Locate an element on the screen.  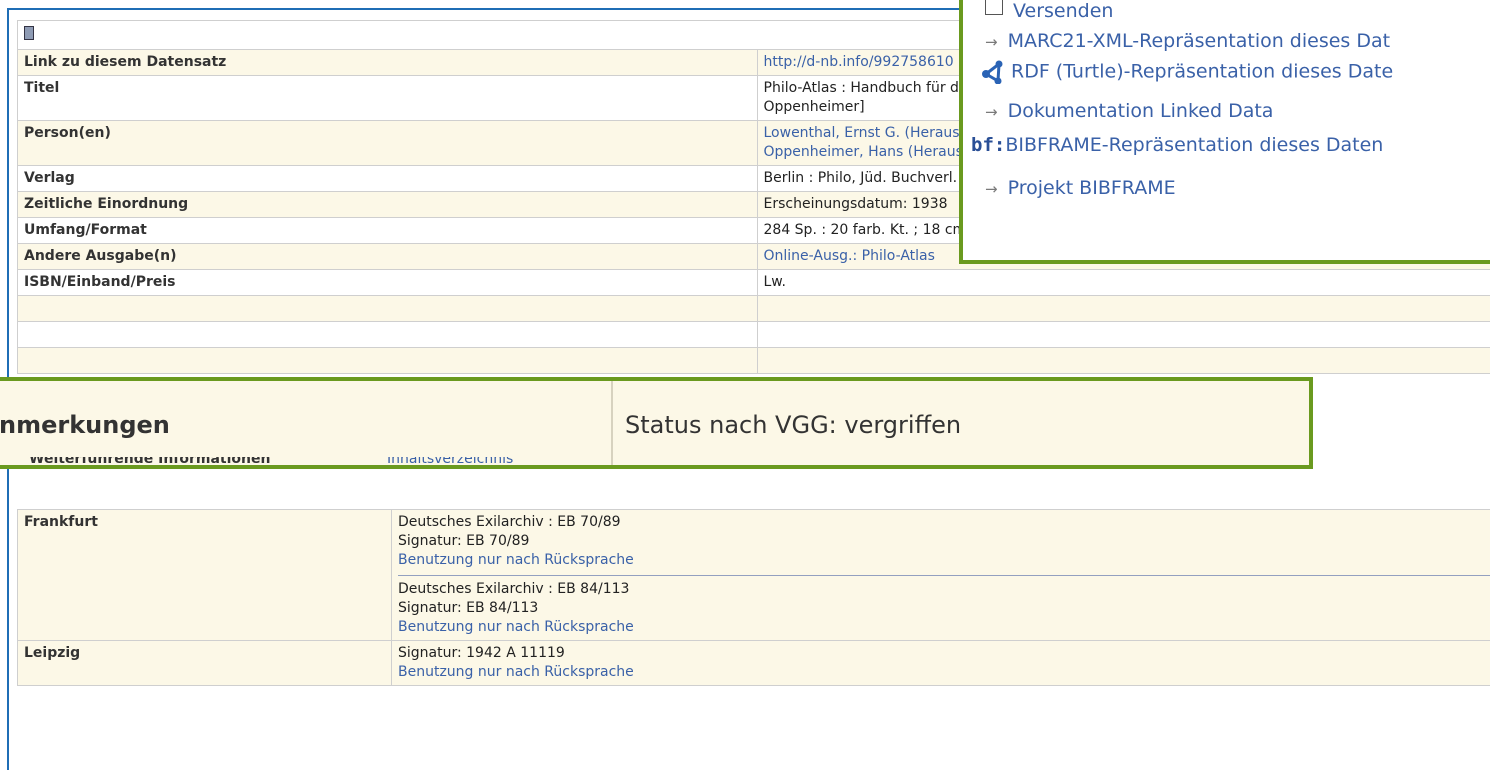
send-item: Versenden is located at coordinates (1049, 11).